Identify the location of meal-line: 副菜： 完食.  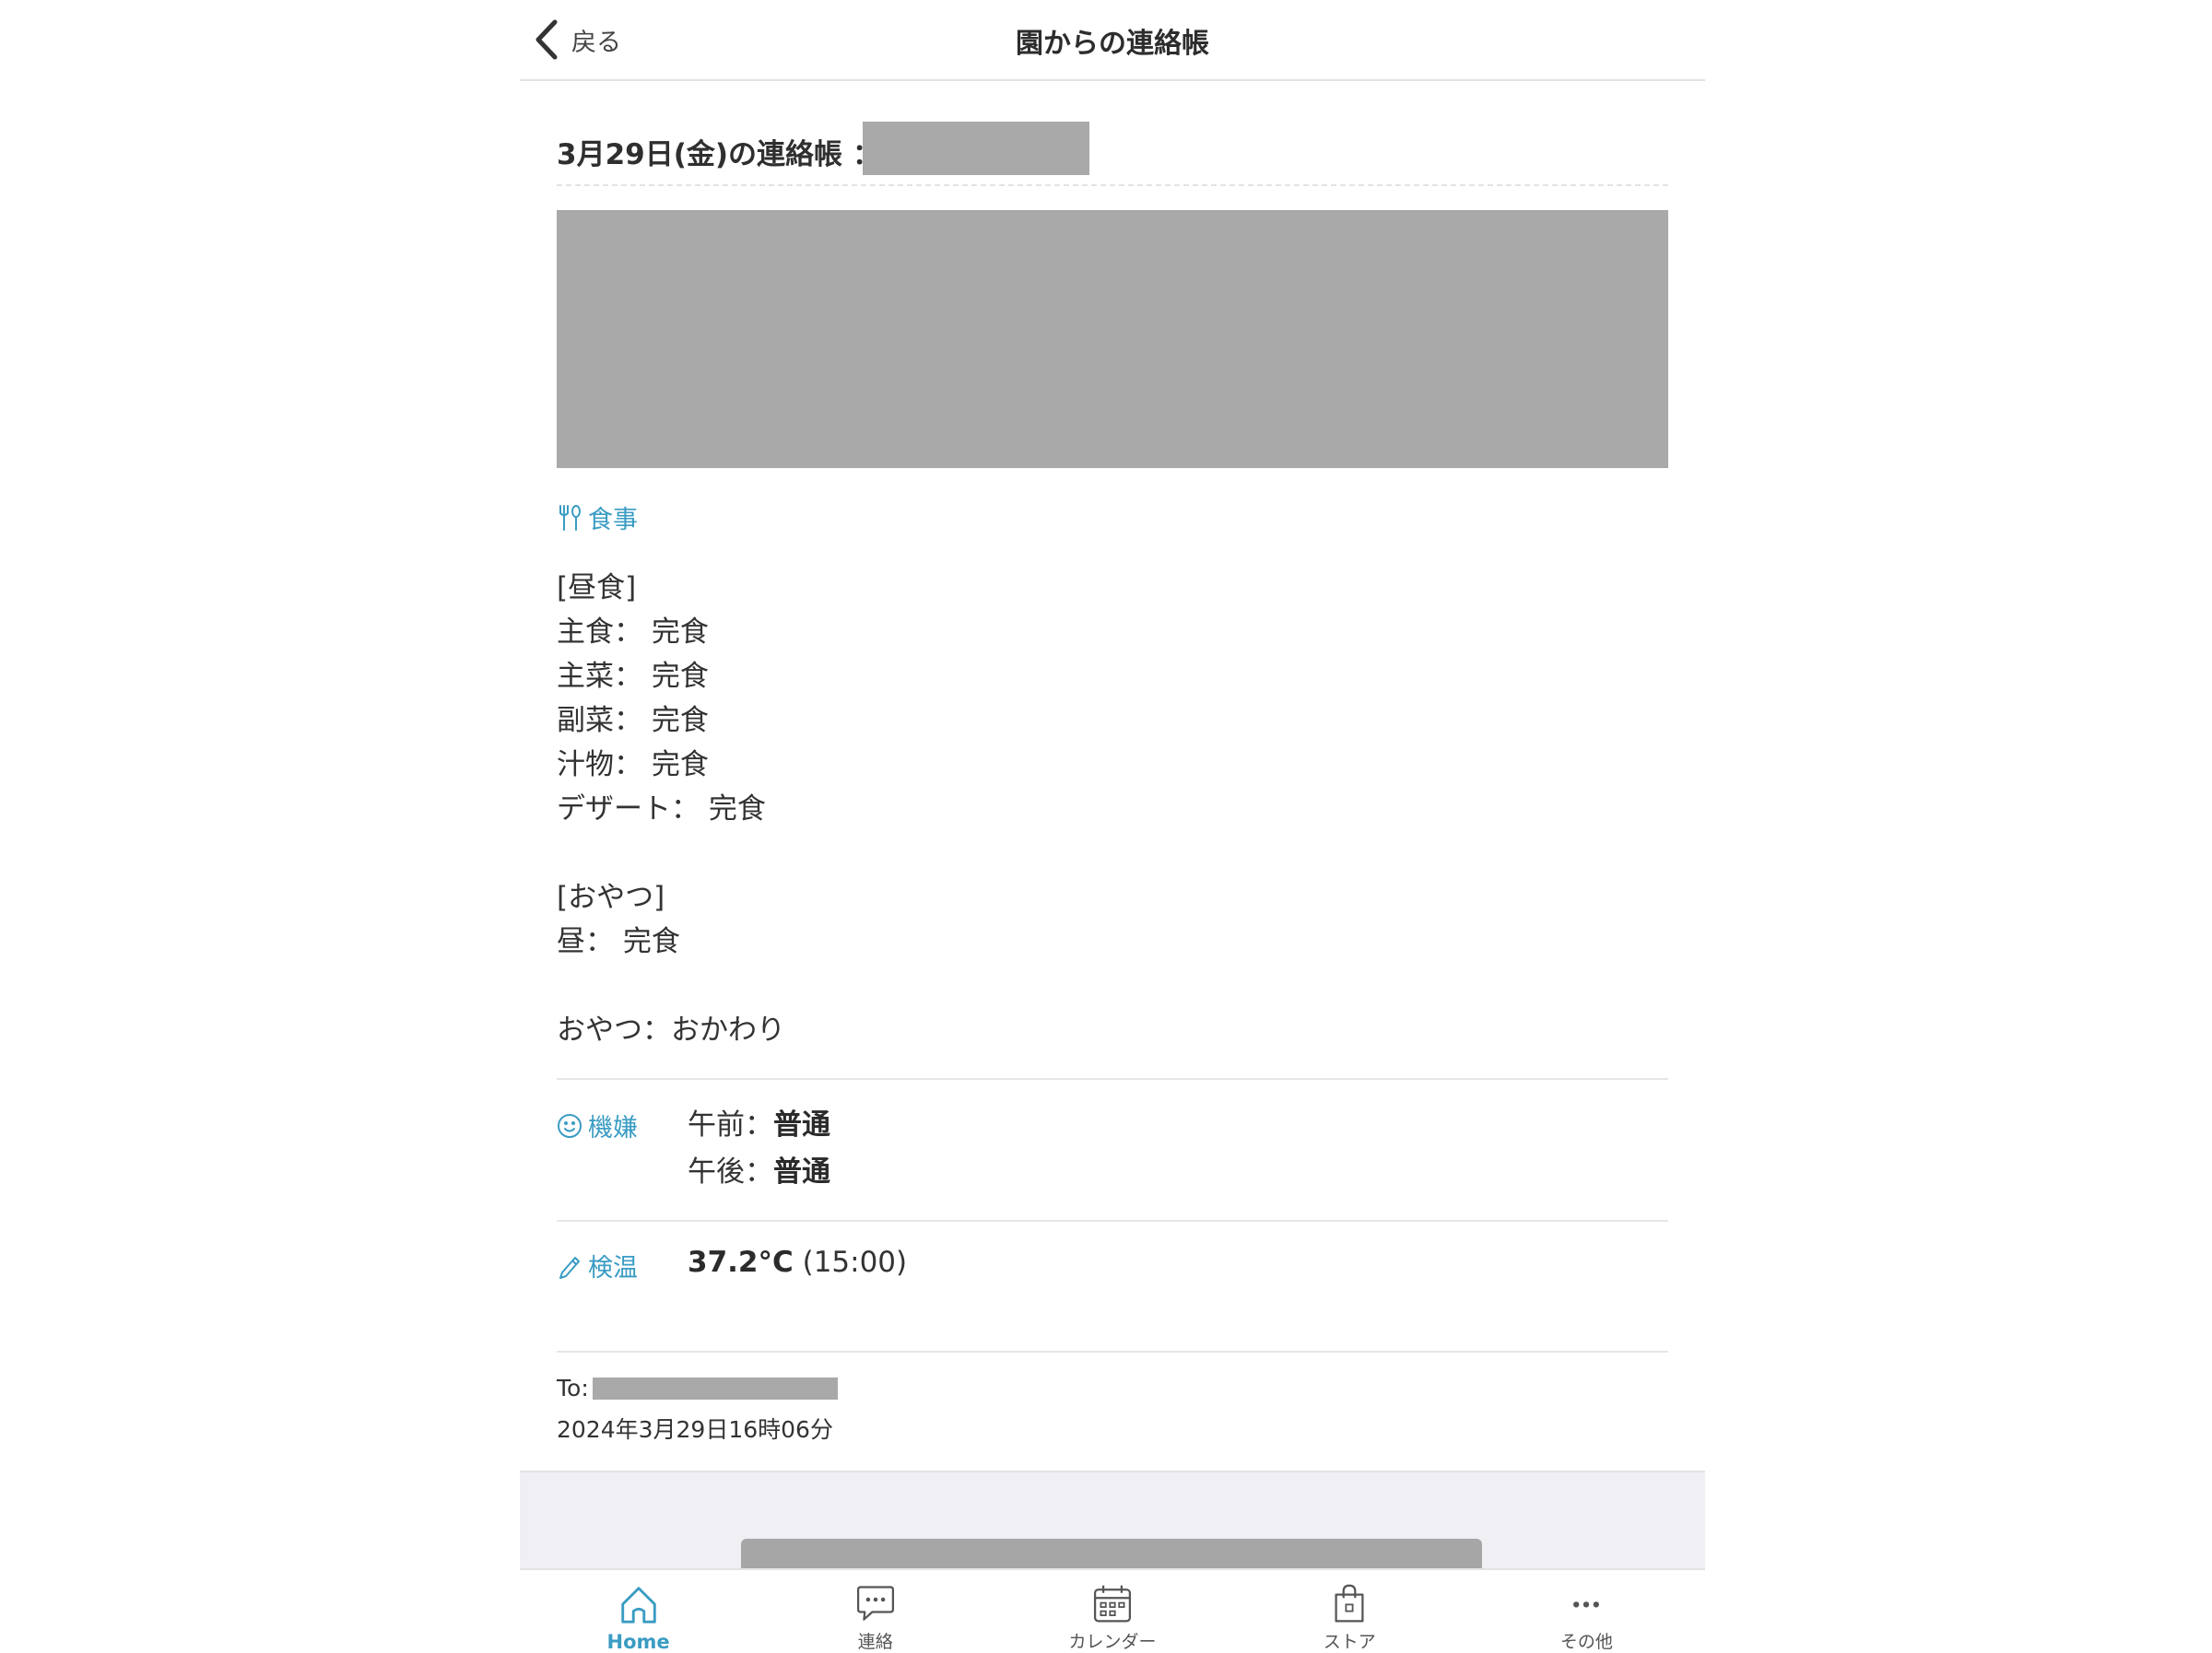
(633, 720).